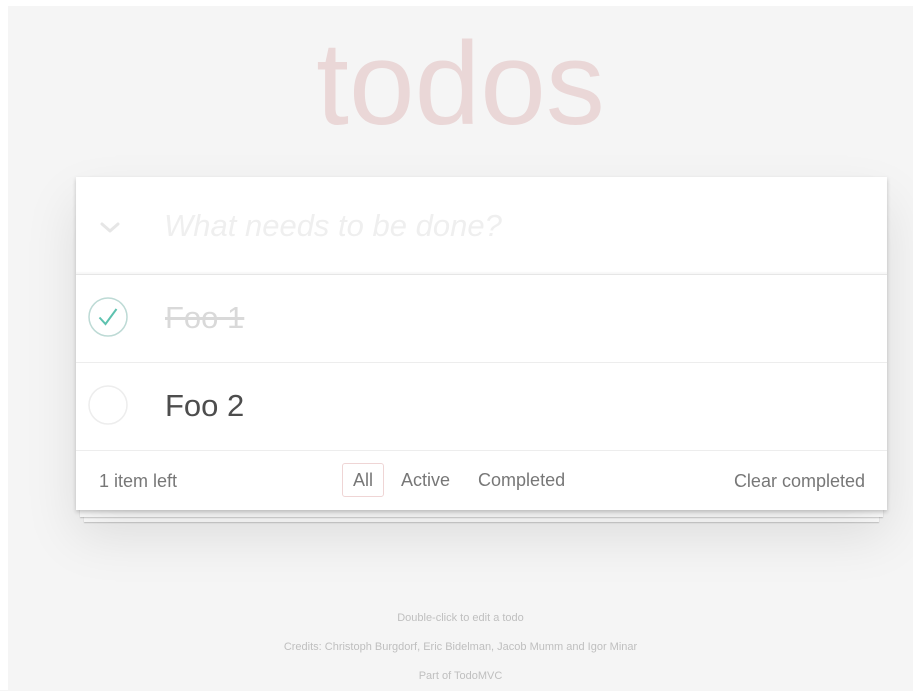  I want to click on todo-label: Foo 1, so click(204, 318).